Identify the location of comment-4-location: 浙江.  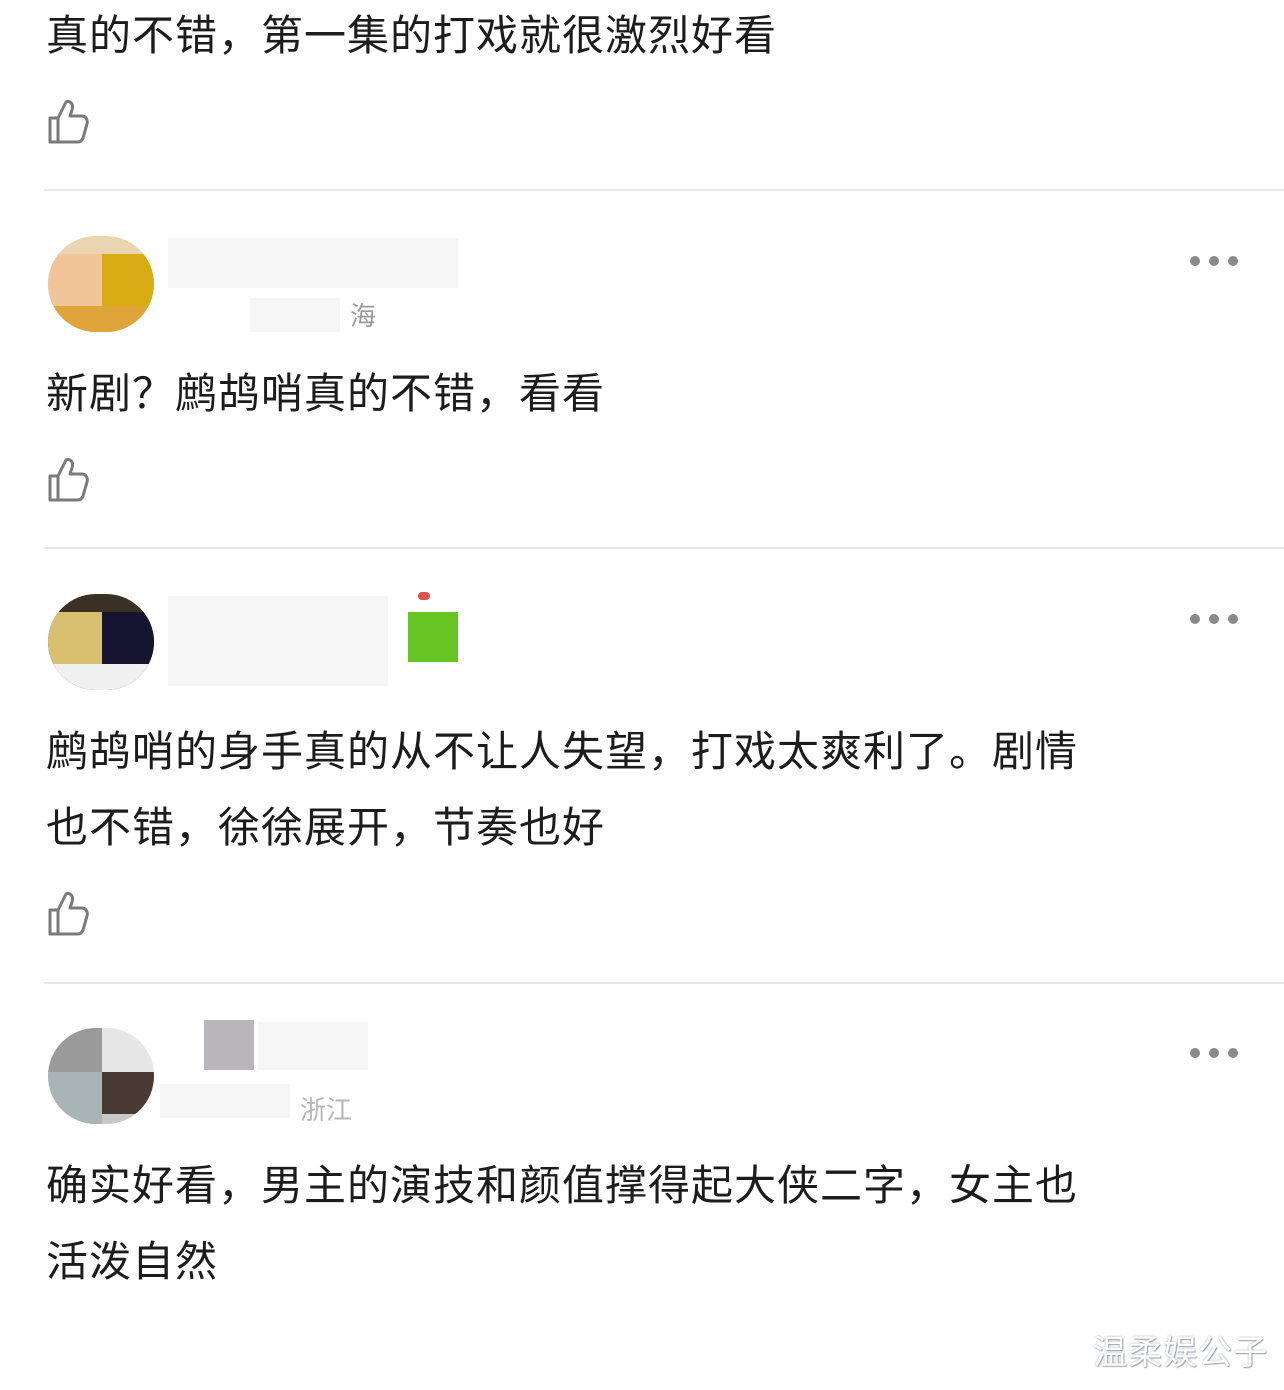
(326, 1111).